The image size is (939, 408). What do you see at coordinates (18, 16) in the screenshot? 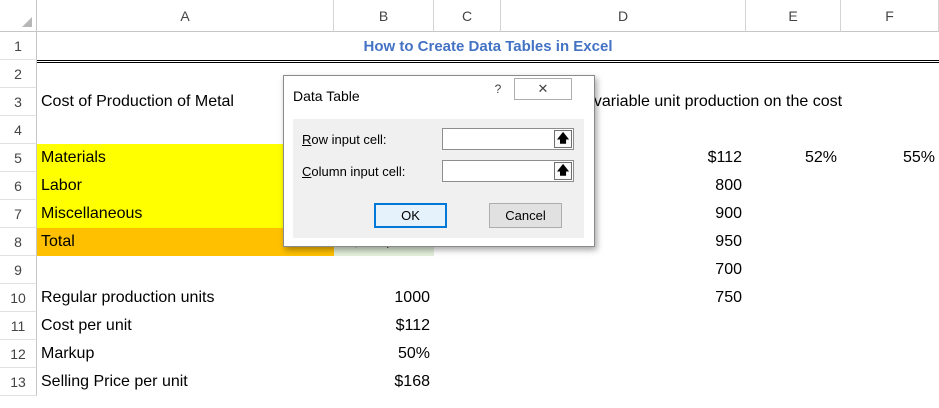
I see `select-all-corner` at bounding box center [18, 16].